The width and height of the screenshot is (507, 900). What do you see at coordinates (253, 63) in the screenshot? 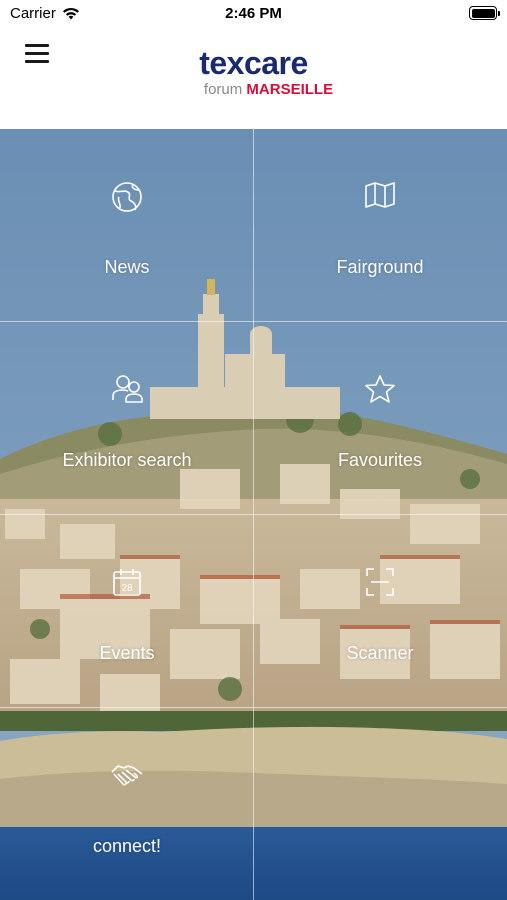
I see `logo-main-text: texcare` at bounding box center [253, 63].